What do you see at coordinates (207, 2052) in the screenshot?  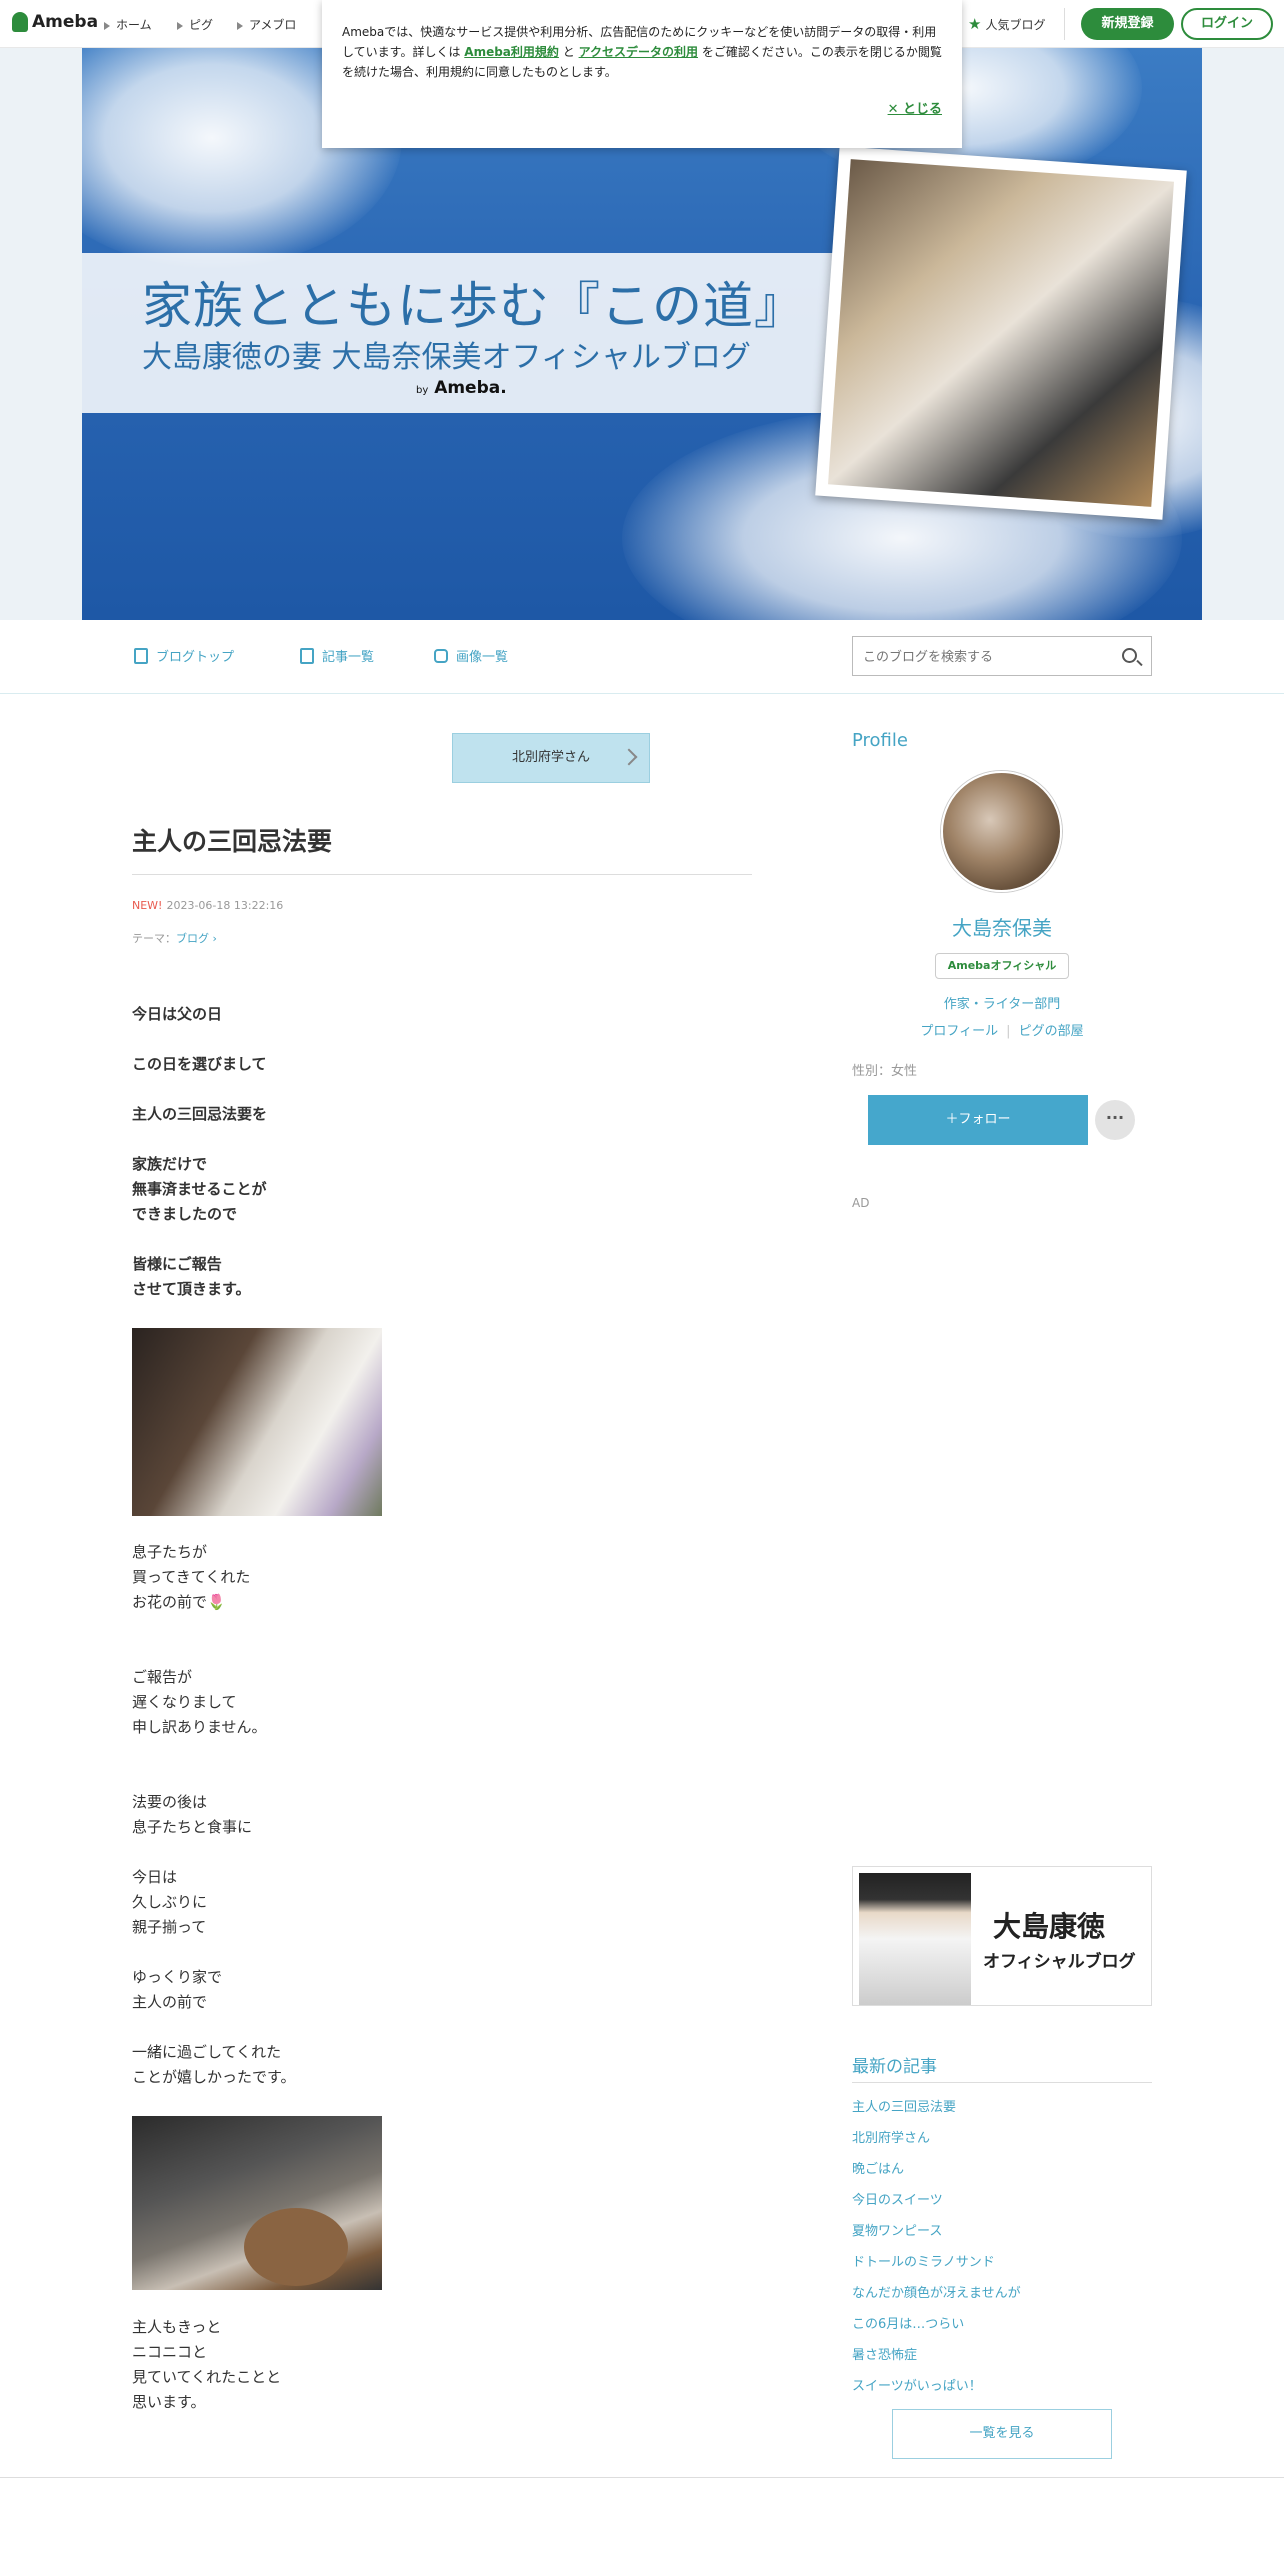 I see `body-text: 一緒に過ごしてくれた` at bounding box center [207, 2052].